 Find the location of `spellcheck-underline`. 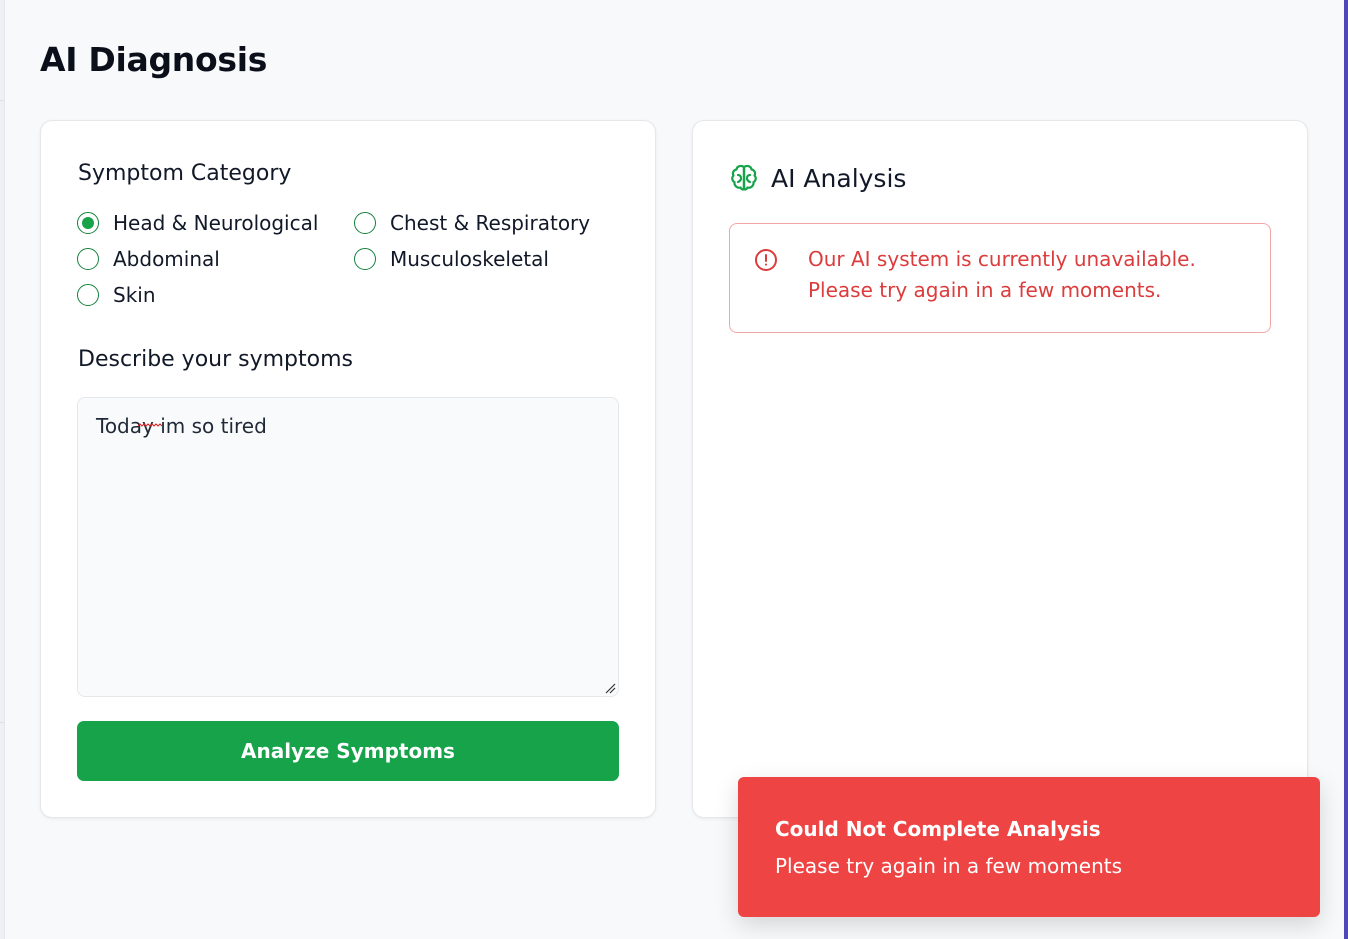

spellcheck-underline is located at coordinates (150, 425).